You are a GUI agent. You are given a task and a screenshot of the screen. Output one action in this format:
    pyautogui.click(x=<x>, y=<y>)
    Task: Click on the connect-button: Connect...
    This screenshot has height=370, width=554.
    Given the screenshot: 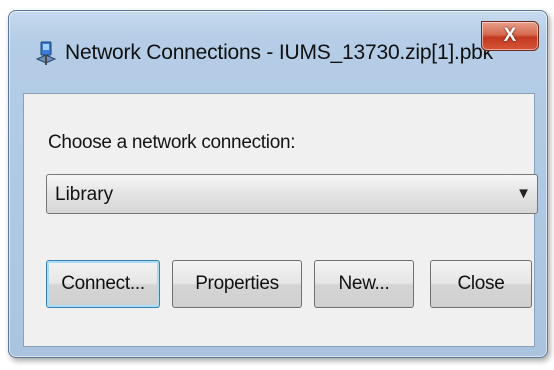 What is the action you would take?
    pyautogui.click(x=103, y=284)
    